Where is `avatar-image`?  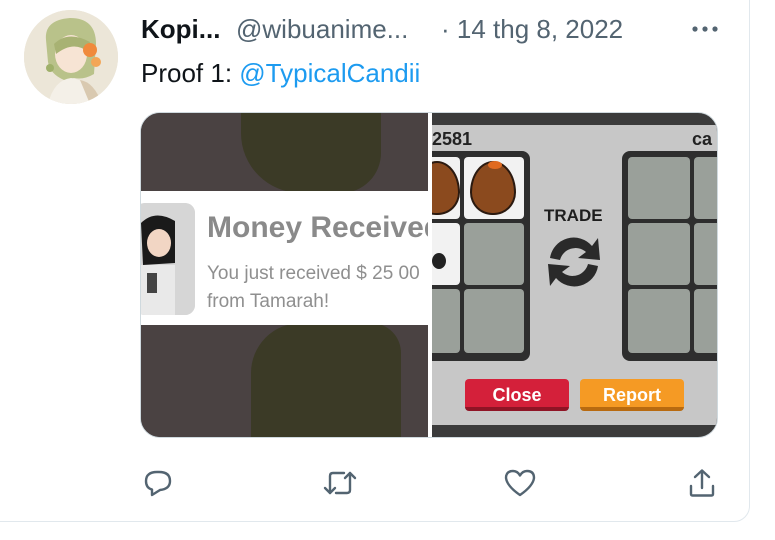
avatar-image is located at coordinates (71, 57).